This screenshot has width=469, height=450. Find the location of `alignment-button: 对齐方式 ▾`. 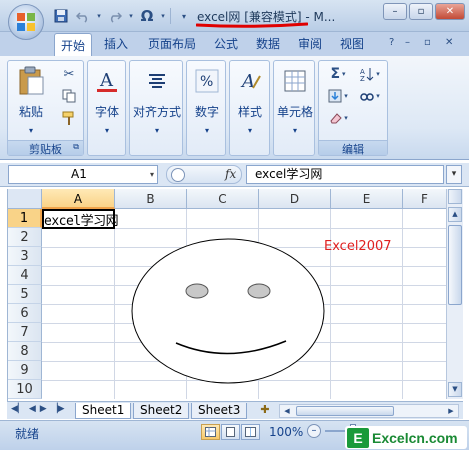

alignment-button: 对齐方式 ▾ is located at coordinates (157, 100).